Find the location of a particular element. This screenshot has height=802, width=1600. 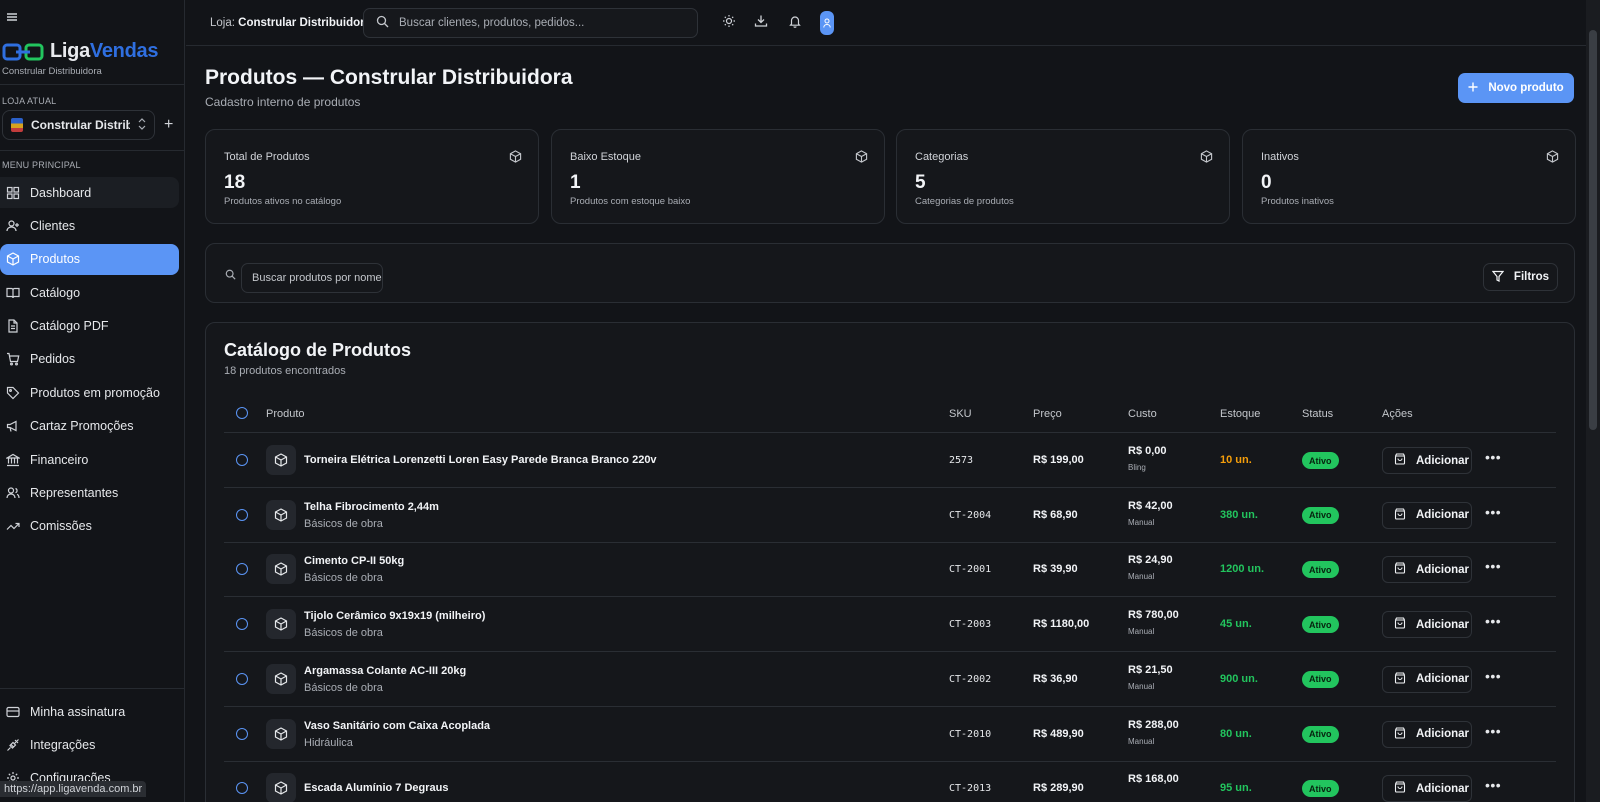

store-prefix: Loja: is located at coordinates (222, 23).